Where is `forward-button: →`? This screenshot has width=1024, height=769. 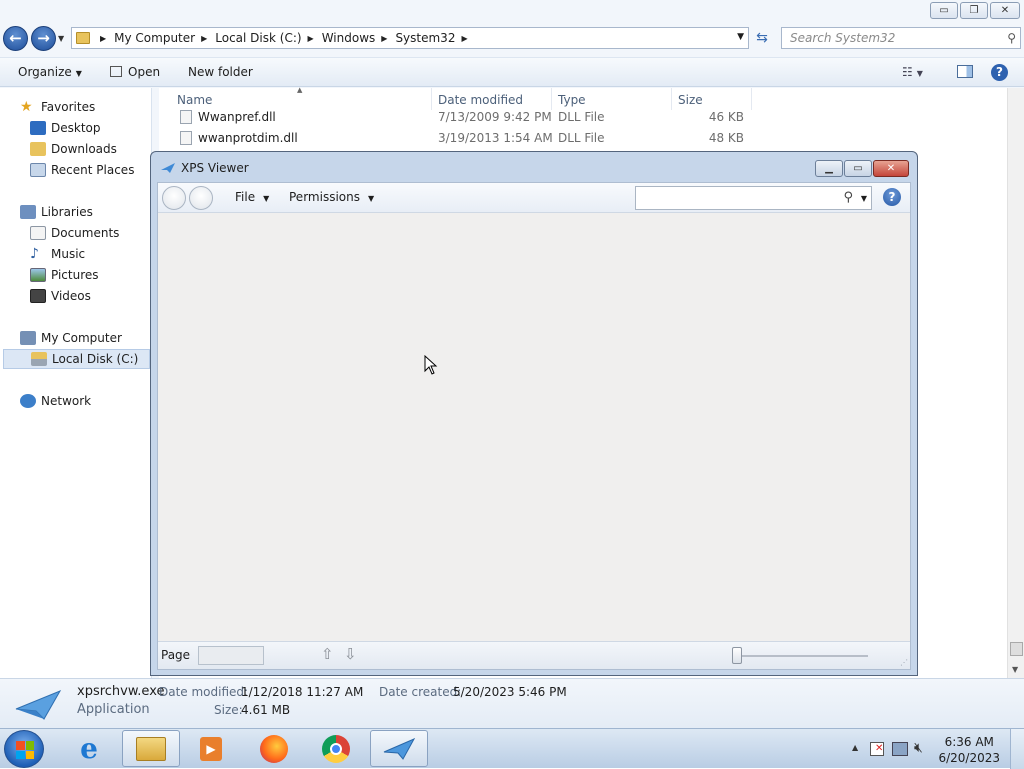 forward-button: → is located at coordinates (43, 38).